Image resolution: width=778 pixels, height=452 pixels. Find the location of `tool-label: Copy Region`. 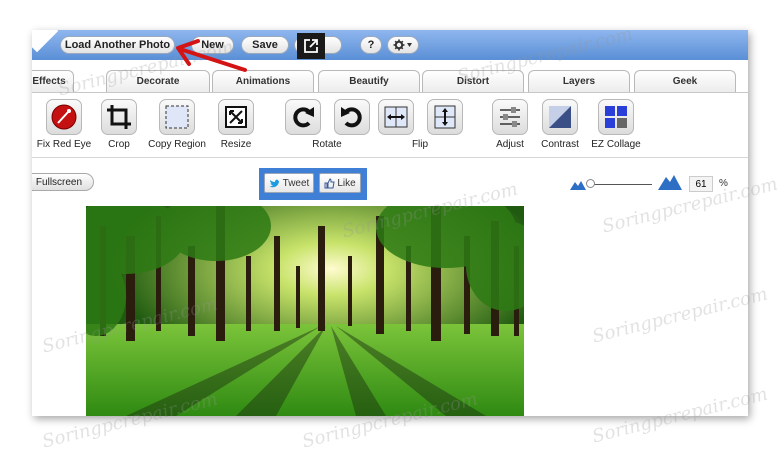

tool-label: Copy Region is located at coordinates (177, 144).